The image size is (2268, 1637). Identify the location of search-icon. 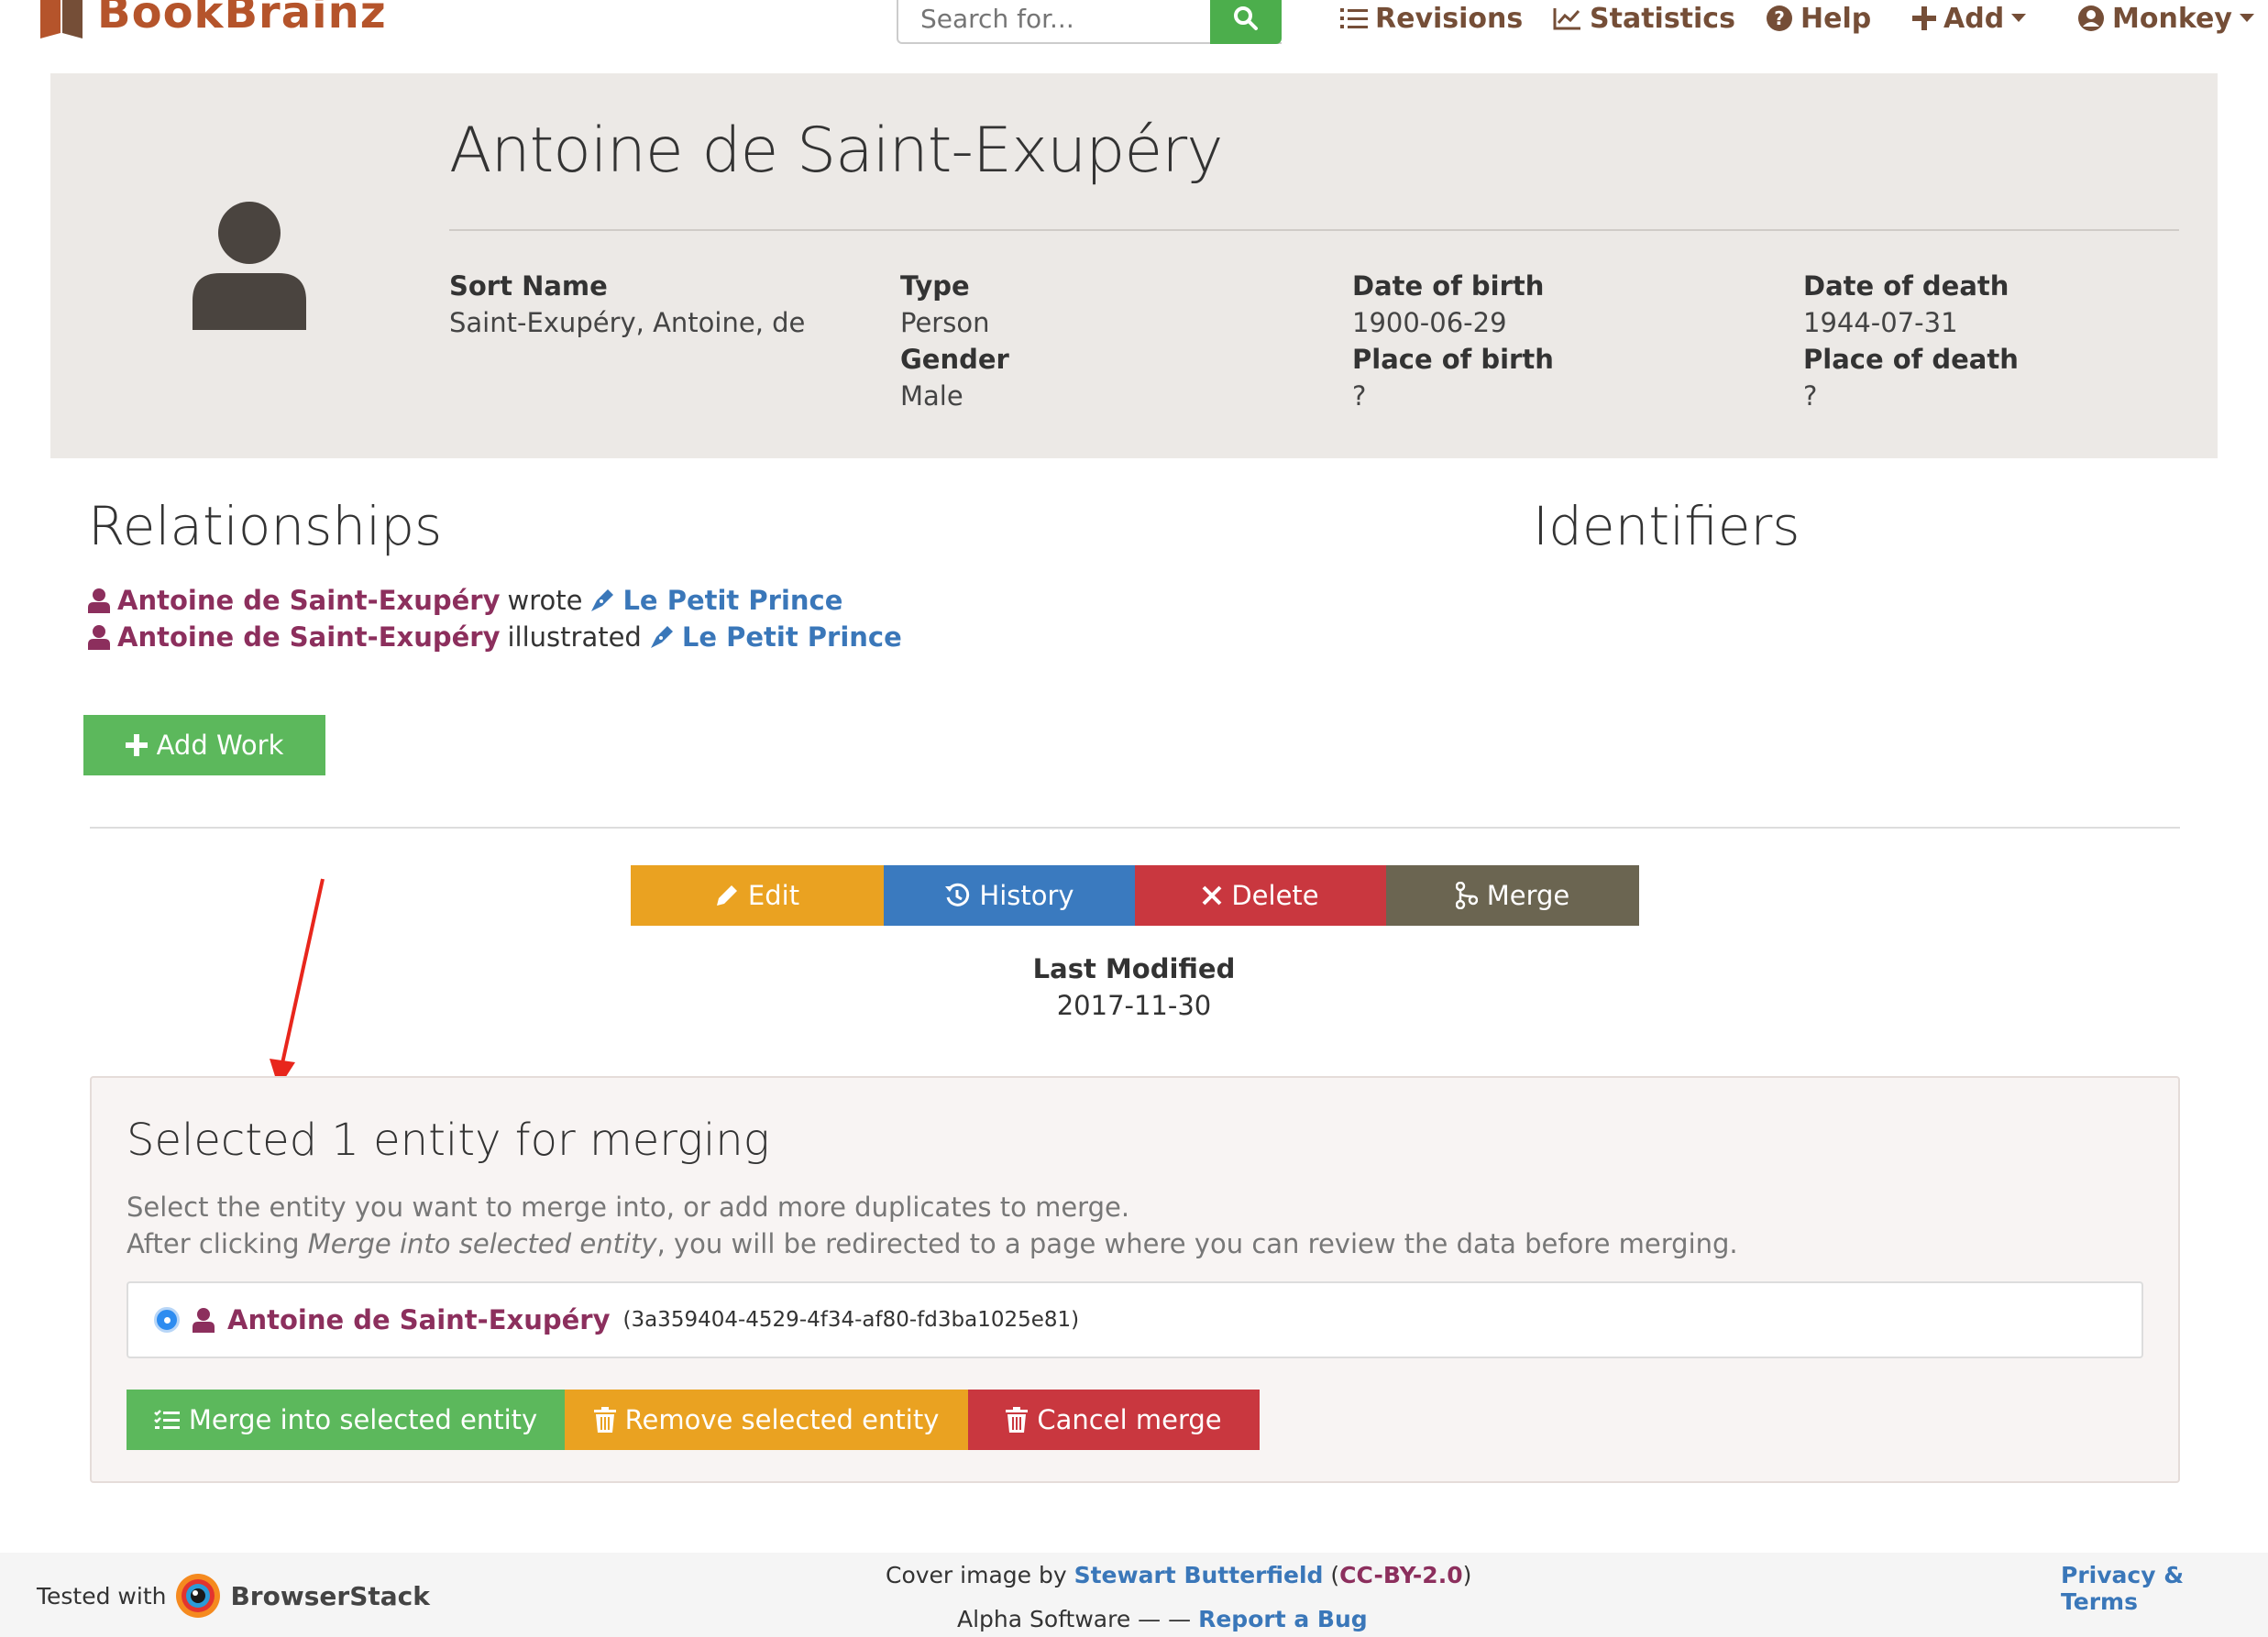
(1246, 18).